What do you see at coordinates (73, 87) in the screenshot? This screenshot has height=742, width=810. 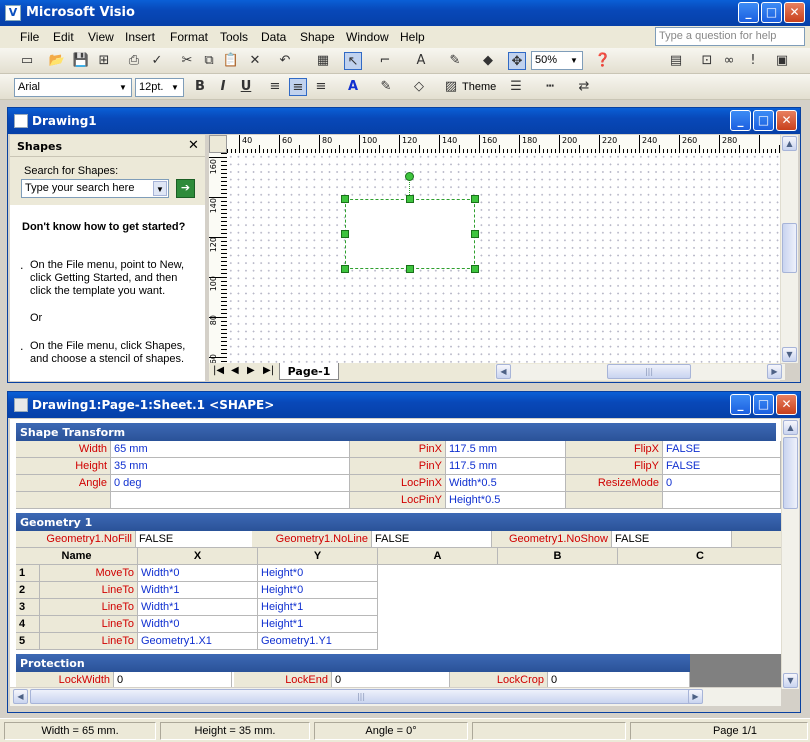 I see `font-select: Arial ▼` at bounding box center [73, 87].